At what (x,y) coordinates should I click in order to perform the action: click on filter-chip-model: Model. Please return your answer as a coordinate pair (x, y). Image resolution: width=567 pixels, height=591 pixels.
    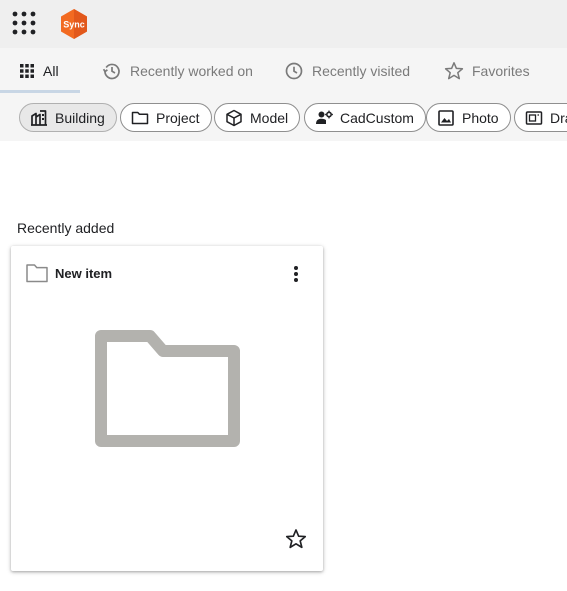
    Looking at the image, I should click on (257, 117).